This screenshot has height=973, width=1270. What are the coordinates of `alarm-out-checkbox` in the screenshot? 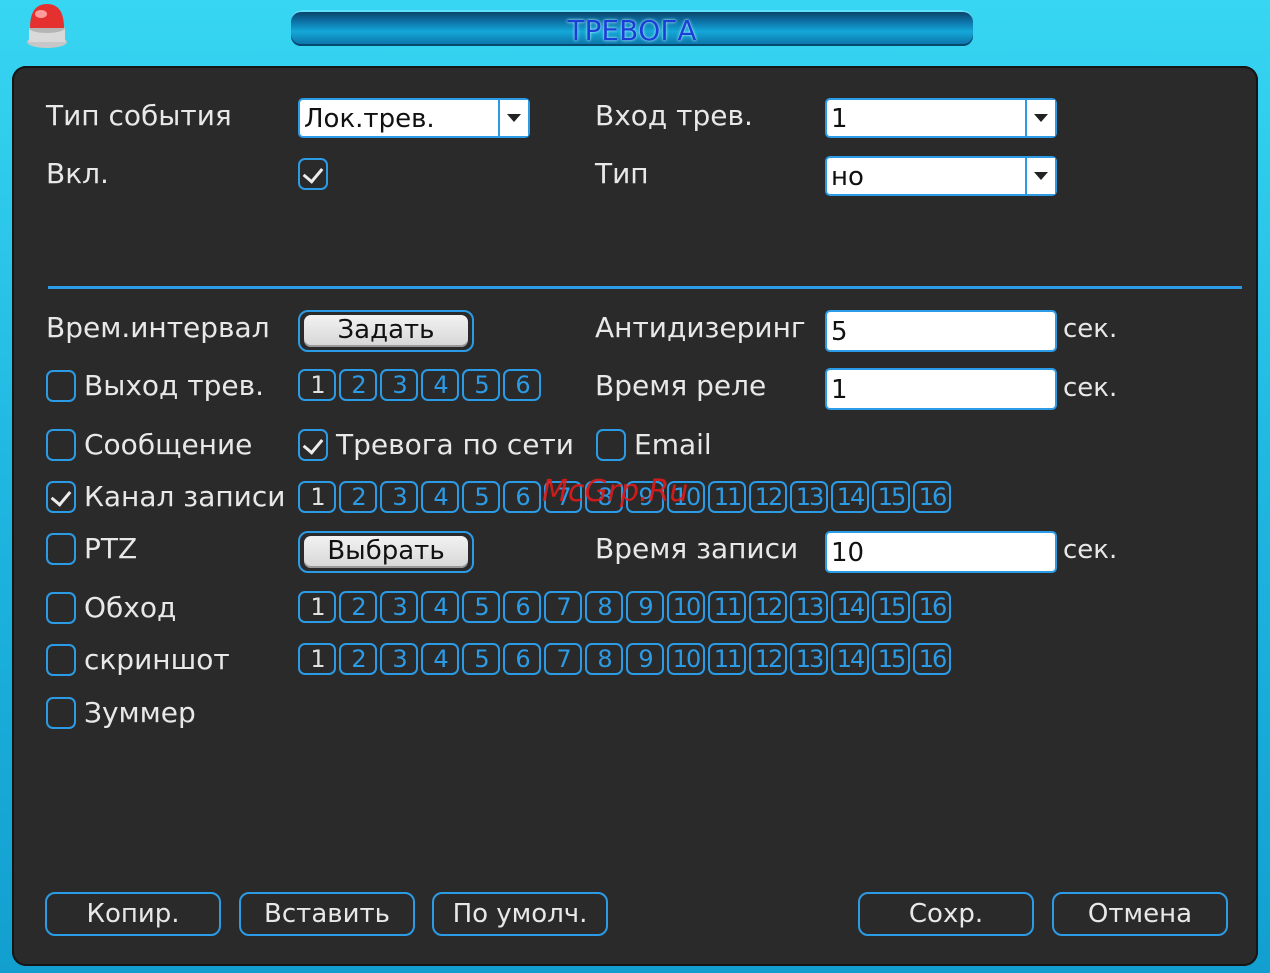 It's located at (61, 386).